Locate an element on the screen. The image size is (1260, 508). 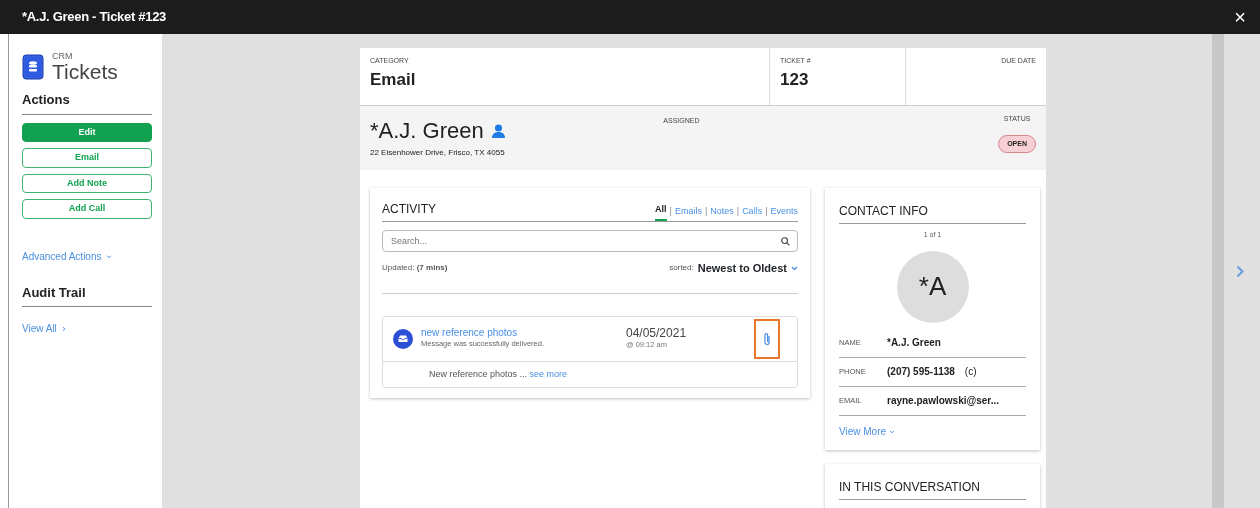
app-label: CRM is located at coordinates (63, 56).